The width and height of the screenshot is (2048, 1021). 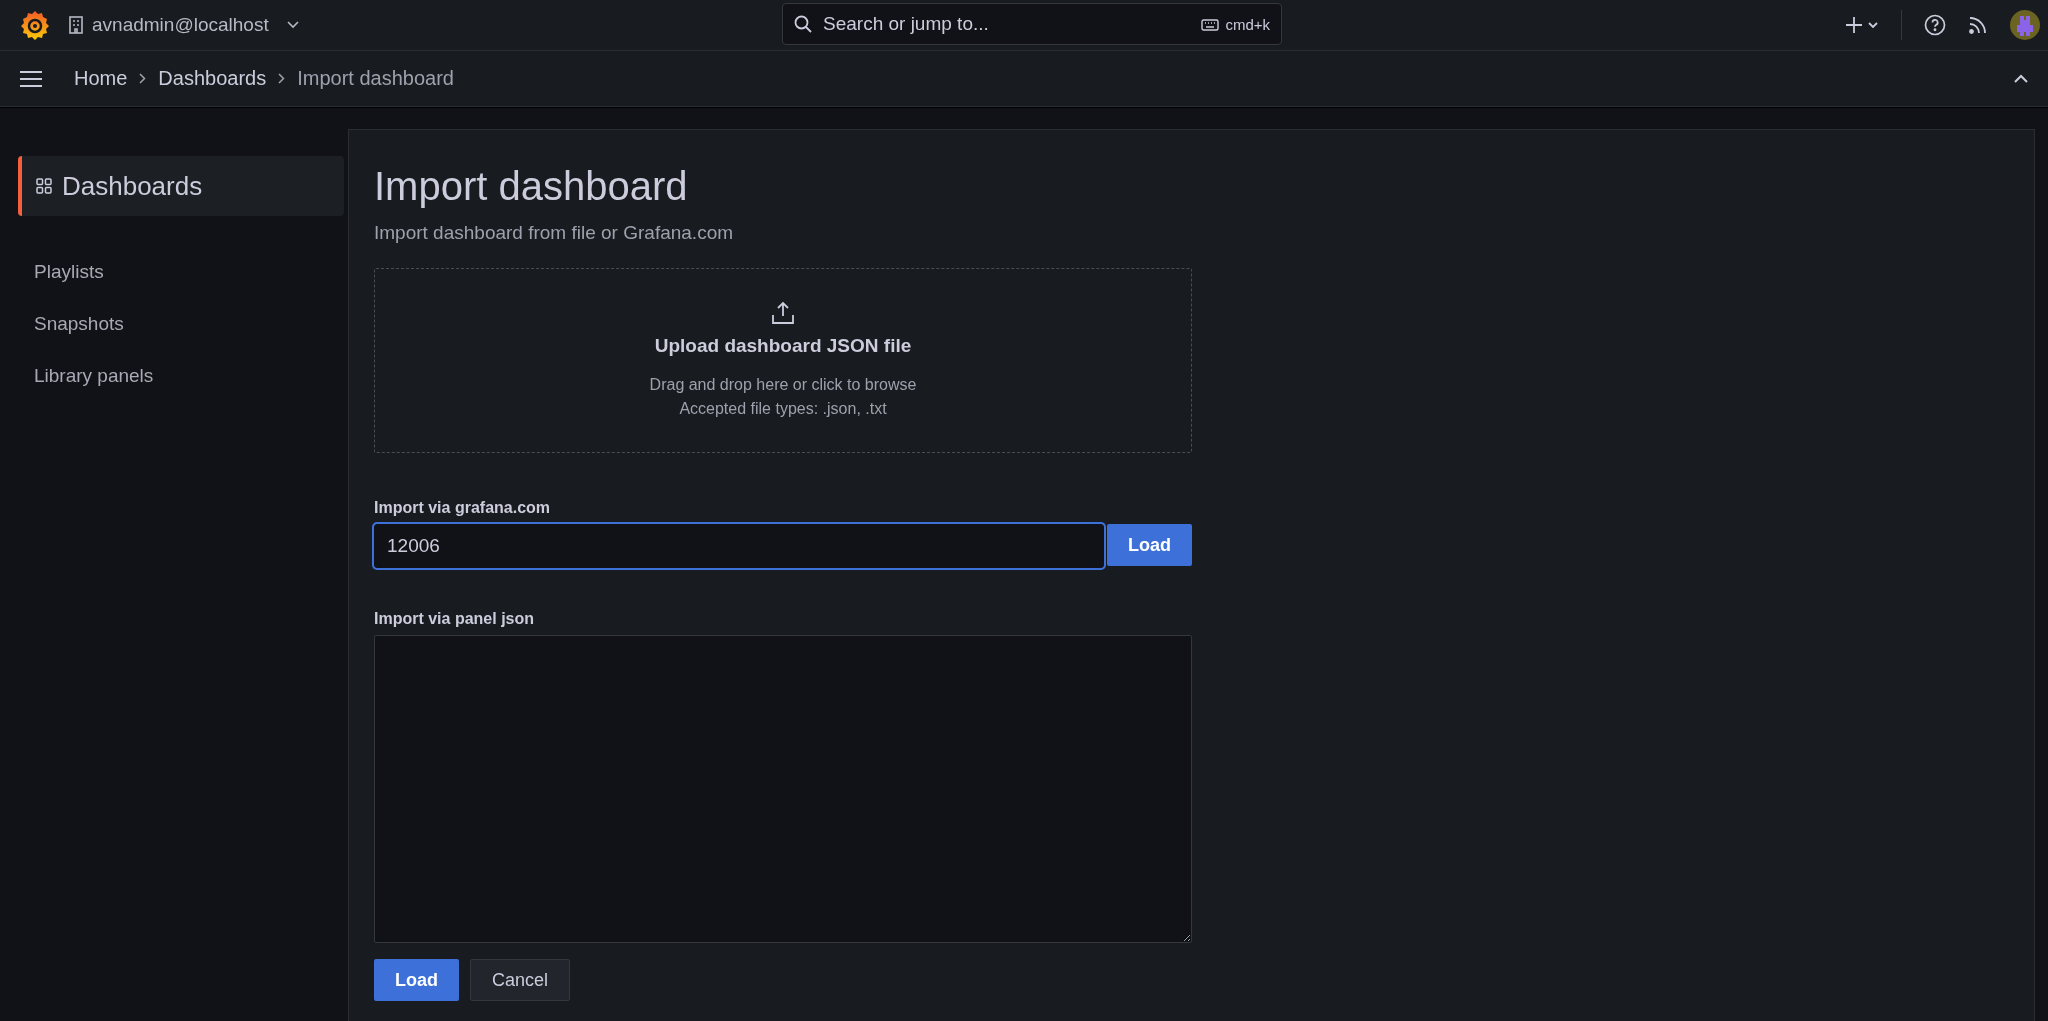 What do you see at coordinates (76, 25) in the screenshot?
I see `building-icon` at bounding box center [76, 25].